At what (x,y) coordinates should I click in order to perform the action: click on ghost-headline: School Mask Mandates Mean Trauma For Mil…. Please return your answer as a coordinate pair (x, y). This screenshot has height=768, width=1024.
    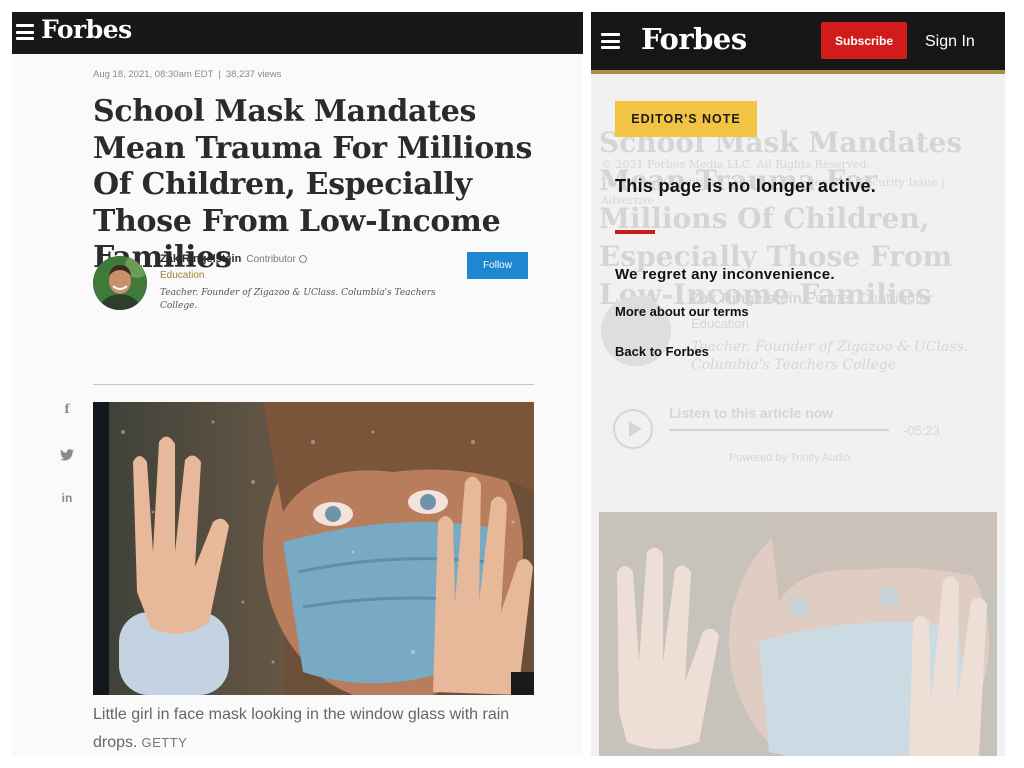
    Looking at the image, I should click on (781, 218).